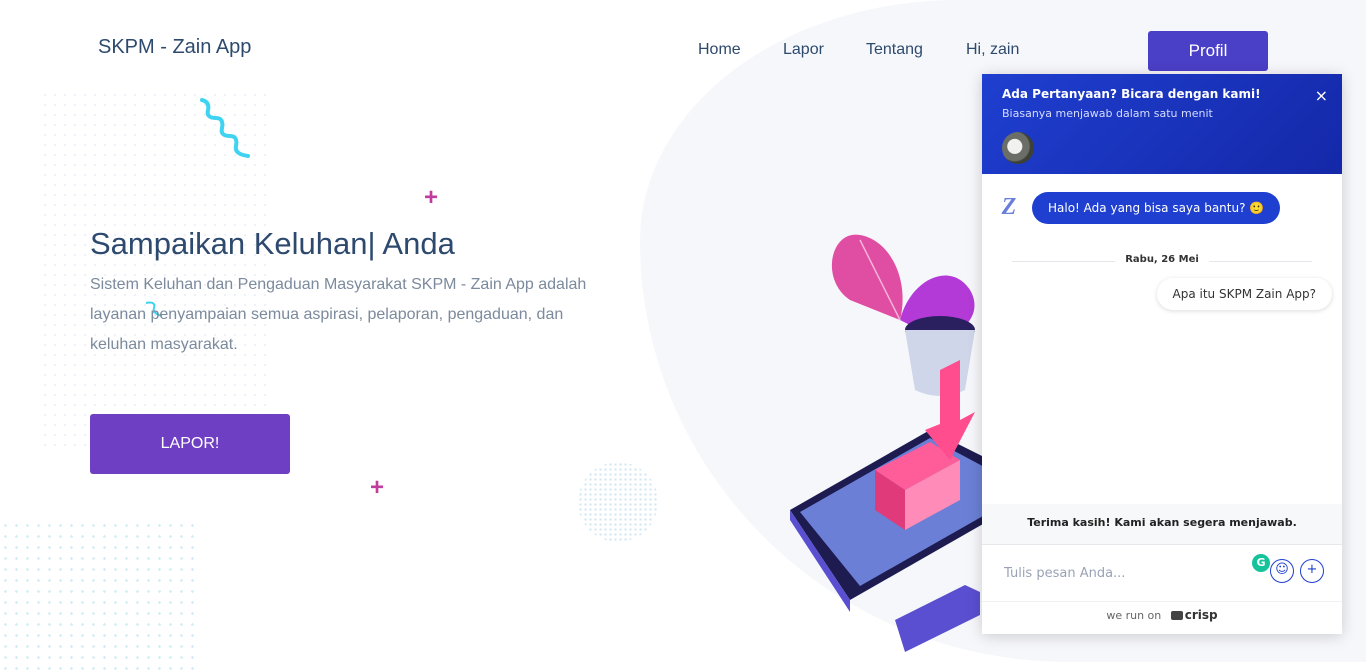 The width and height of the screenshot is (1366, 670). Describe the element at coordinates (1156, 208) in the screenshot. I see `bot-message: Halo! Ada yang bisa saya bantu? 🙂` at that location.